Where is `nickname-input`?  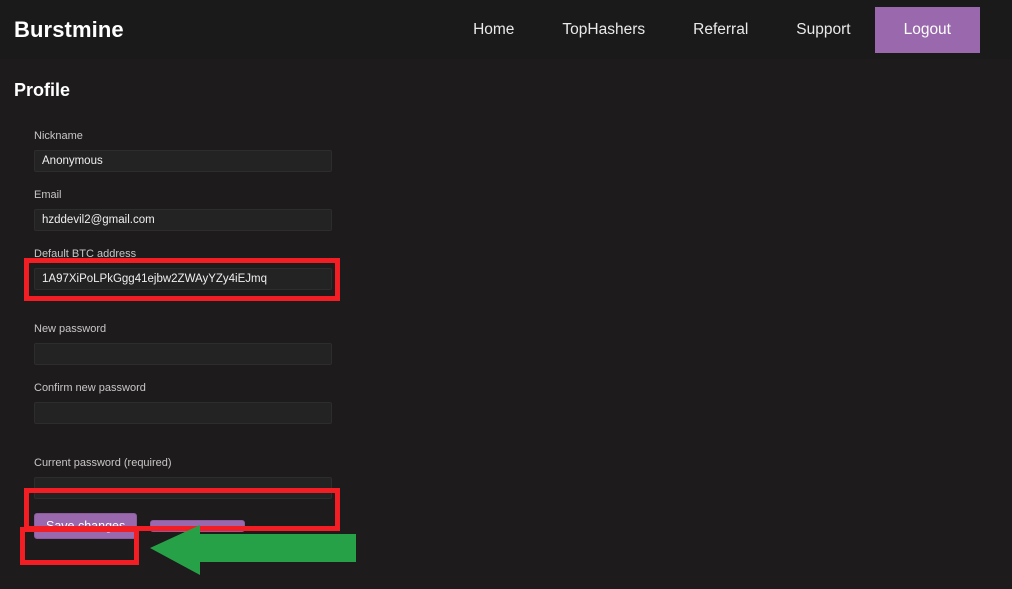
nickname-input is located at coordinates (183, 161).